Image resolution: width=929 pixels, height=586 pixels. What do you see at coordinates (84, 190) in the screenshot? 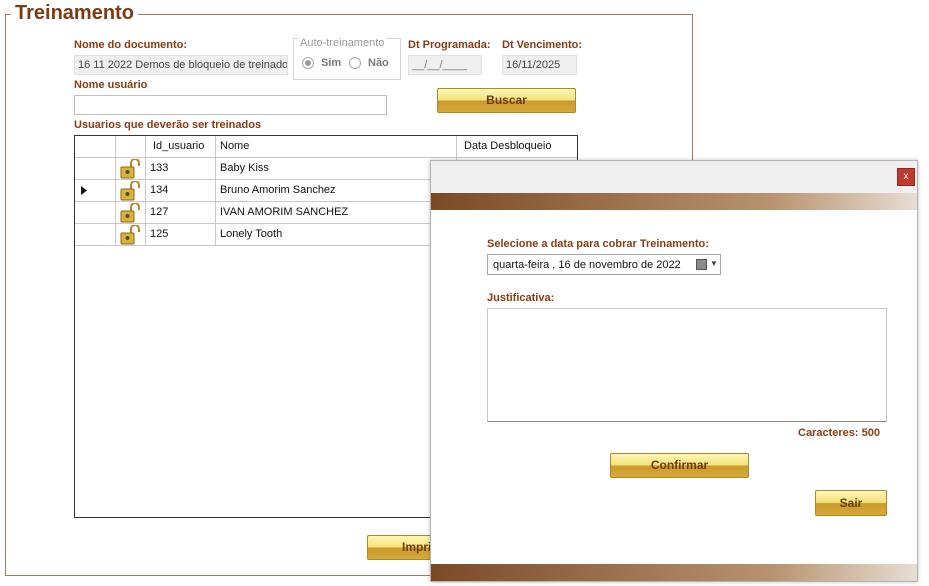
I see `row-selector-icon` at bounding box center [84, 190].